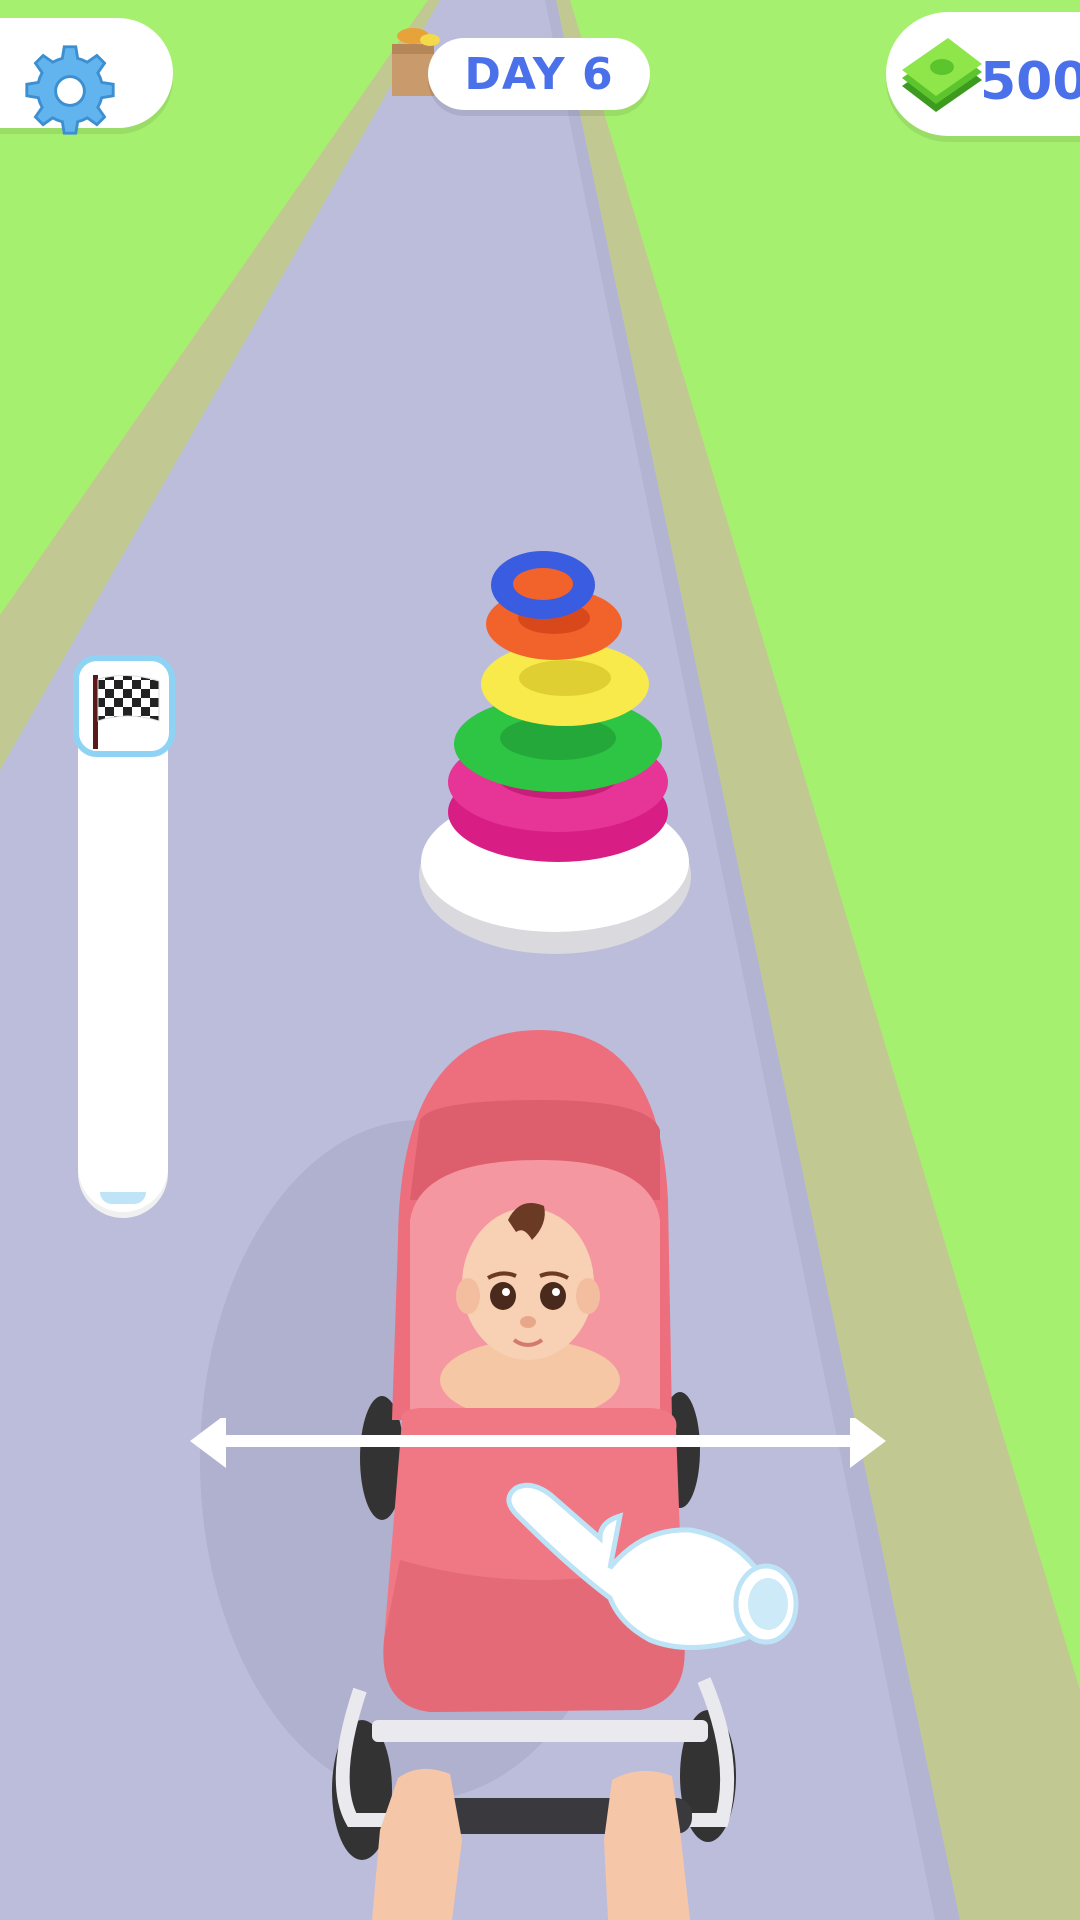  Describe the element at coordinates (942, 75) in the screenshot. I see `cash-stack-icon` at that location.